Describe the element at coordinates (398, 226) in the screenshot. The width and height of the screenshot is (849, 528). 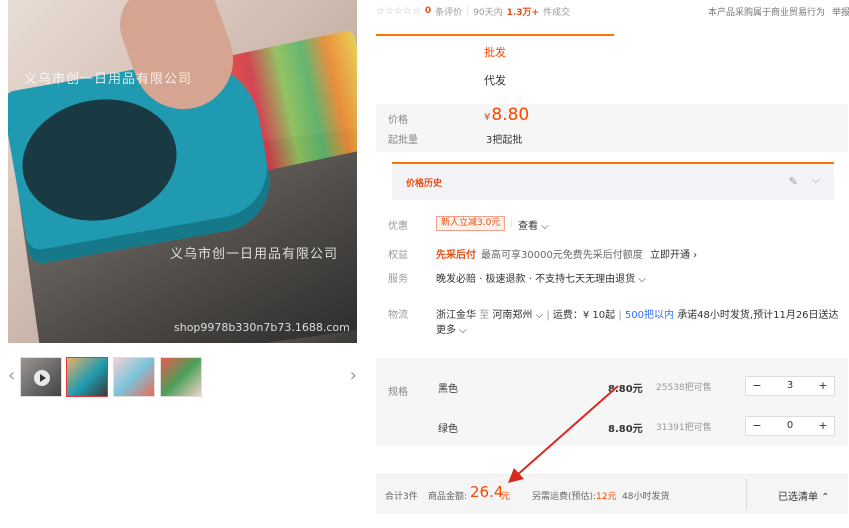
I see `promotion-label: 优惠` at that location.